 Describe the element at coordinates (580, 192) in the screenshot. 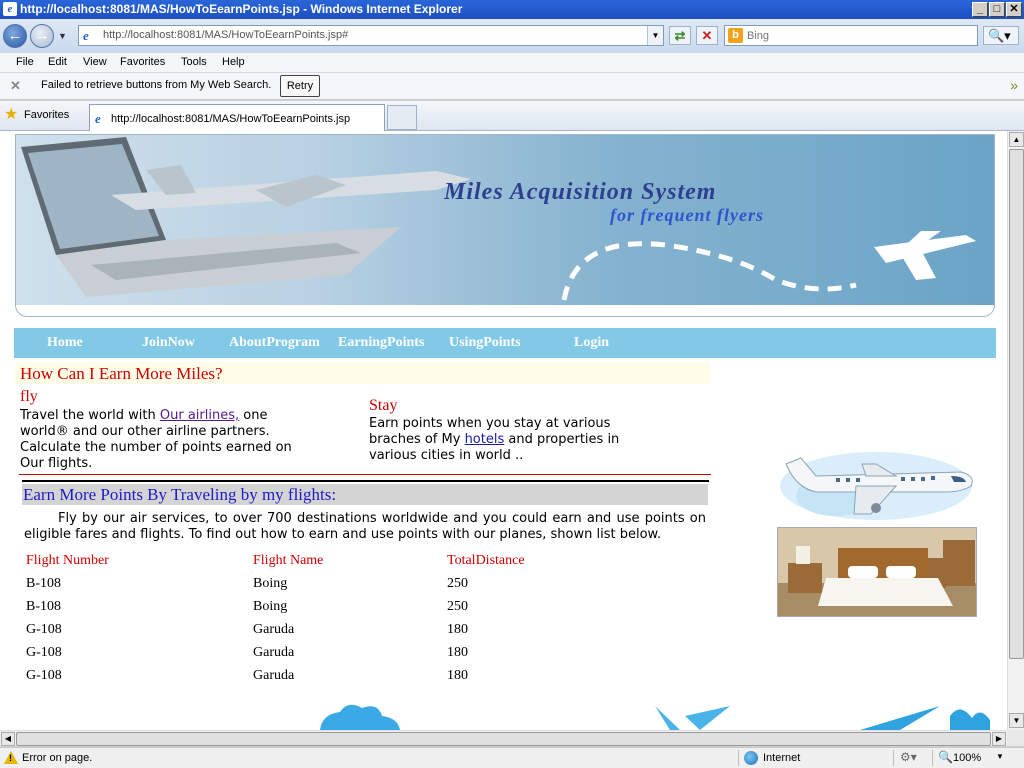

I see `banner-title: Miles Acquisition System` at that location.